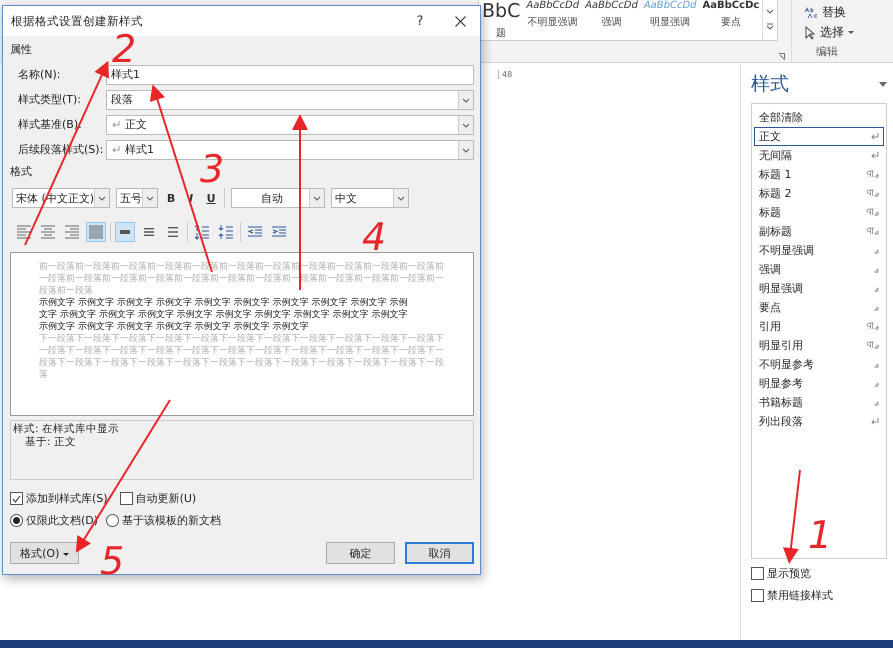  Describe the element at coordinates (278, 198) in the screenshot. I see `font-color-dropdown: 自动` at that location.